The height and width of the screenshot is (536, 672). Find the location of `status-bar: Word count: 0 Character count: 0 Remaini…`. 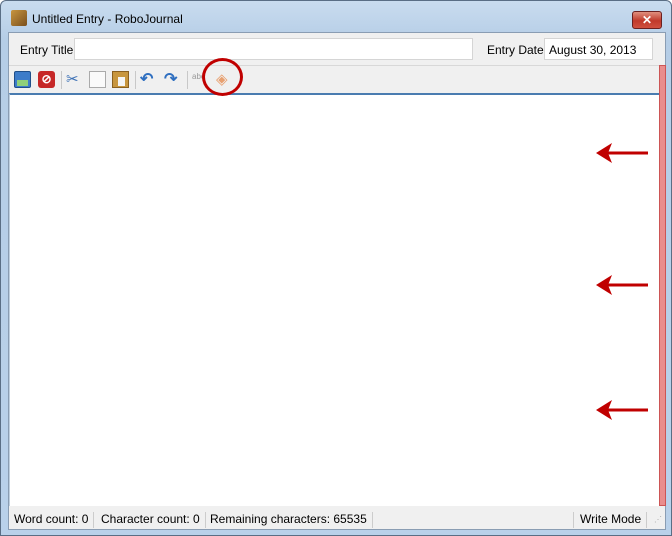

status-bar: Word count: 0 Character count: 0 Remaini… is located at coordinates (337, 519).